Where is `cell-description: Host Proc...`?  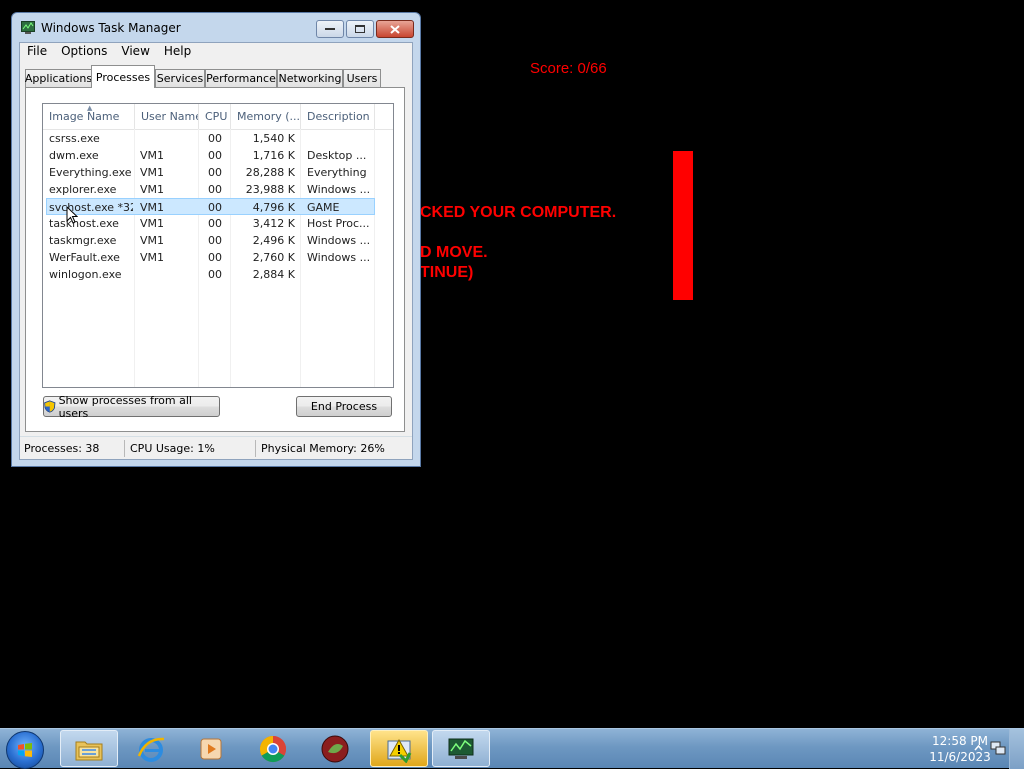 cell-description: Host Proc... is located at coordinates (338, 223).